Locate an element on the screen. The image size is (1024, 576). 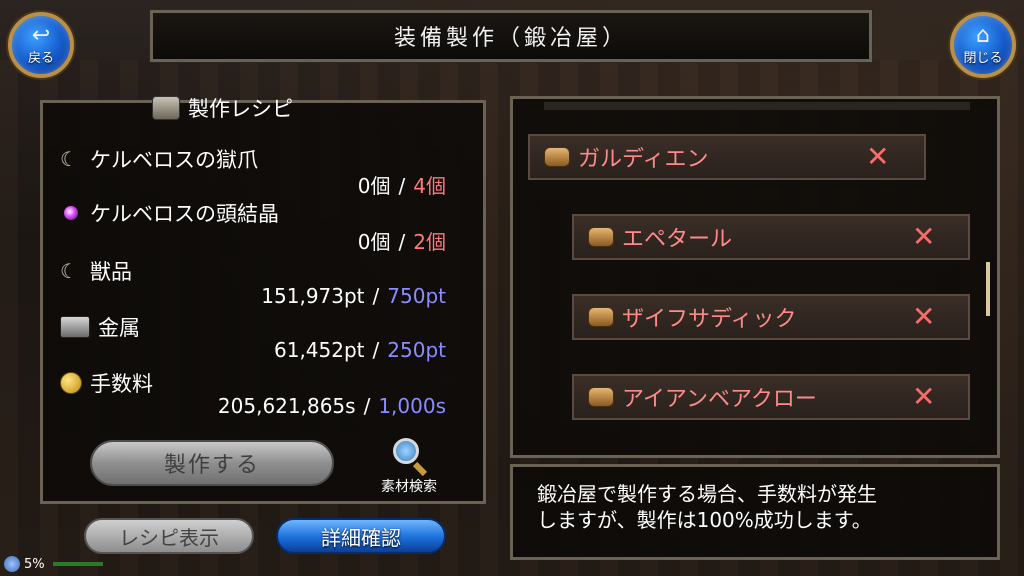
material-row: ☾ 獣品 is located at coordinates (96, 271).